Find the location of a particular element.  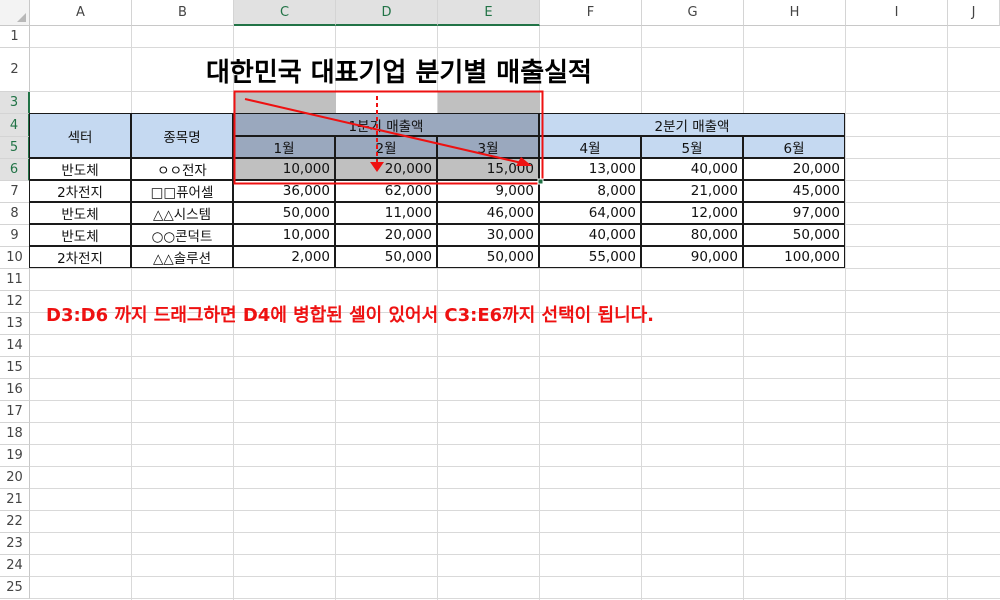

row-header-9: 9 is located at coordinates (15, 236).